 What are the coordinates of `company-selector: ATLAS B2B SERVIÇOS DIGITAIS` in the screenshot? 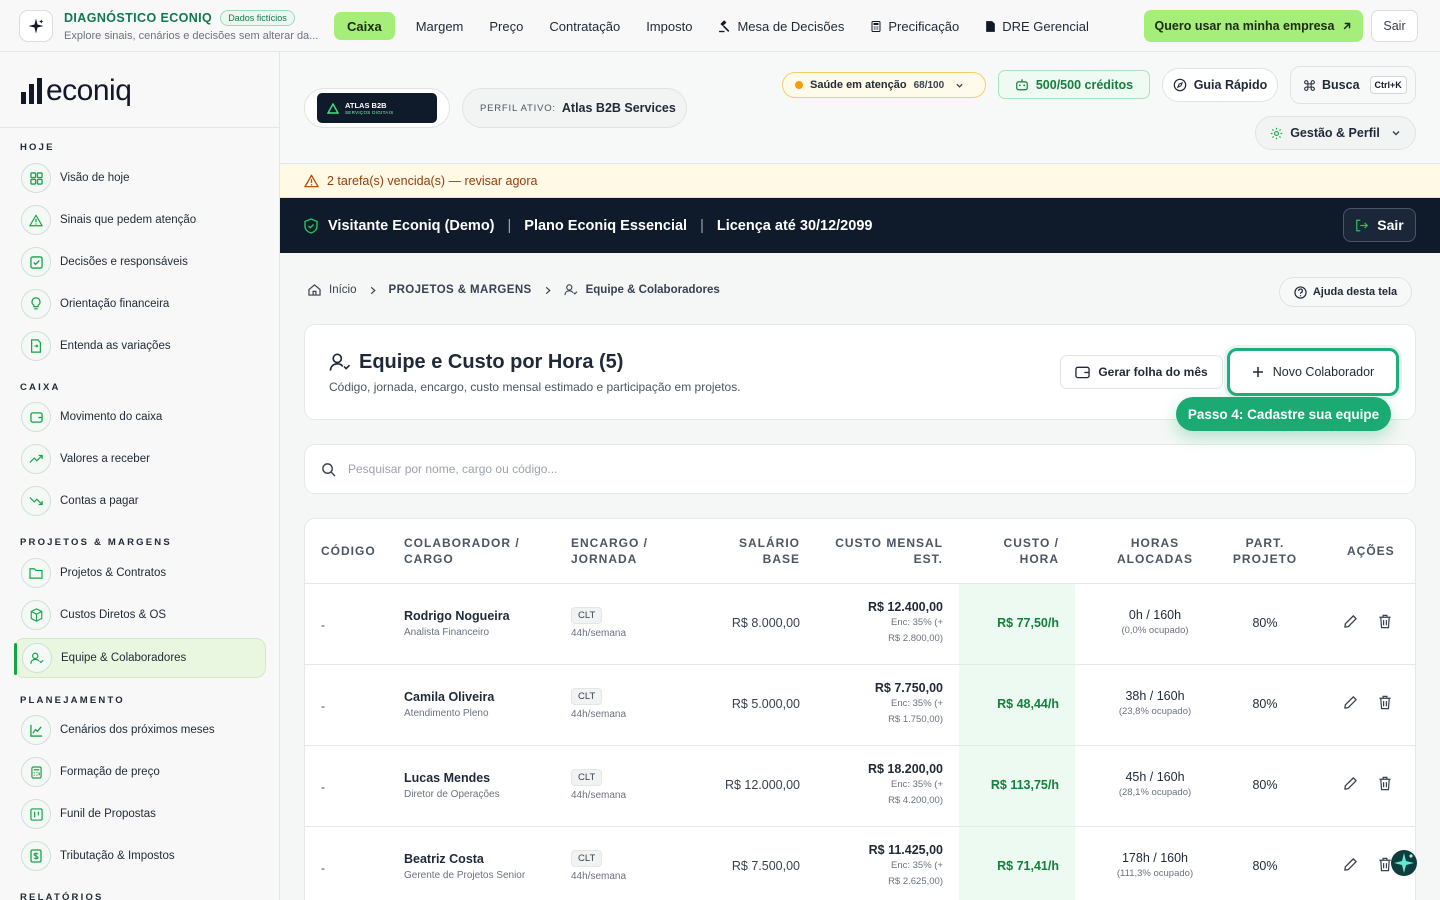 It's located at (377, 108).